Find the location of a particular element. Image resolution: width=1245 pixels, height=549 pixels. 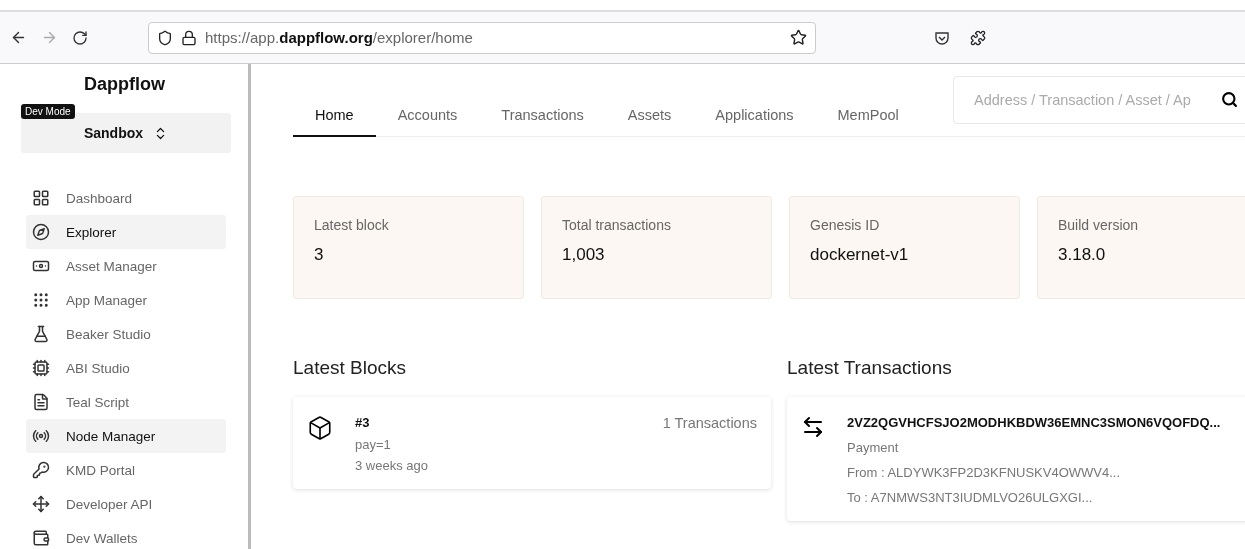

pocket-icon is located at coordinates (942, 37).